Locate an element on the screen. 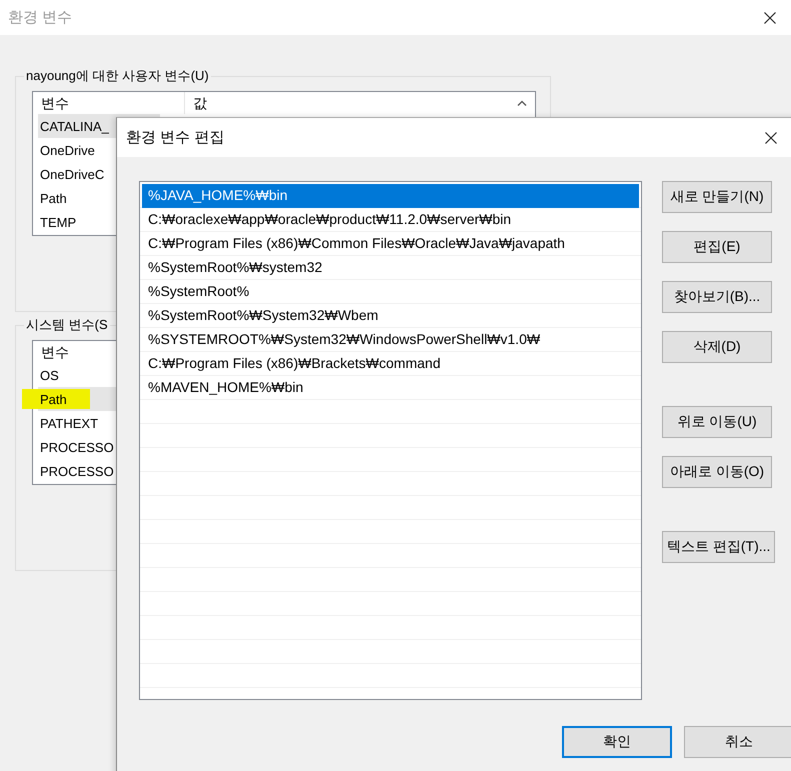 Image resolution: width=791 pixels, height=771 pixels. variable-name: PATHEXT is located at coordinates (69, 423).